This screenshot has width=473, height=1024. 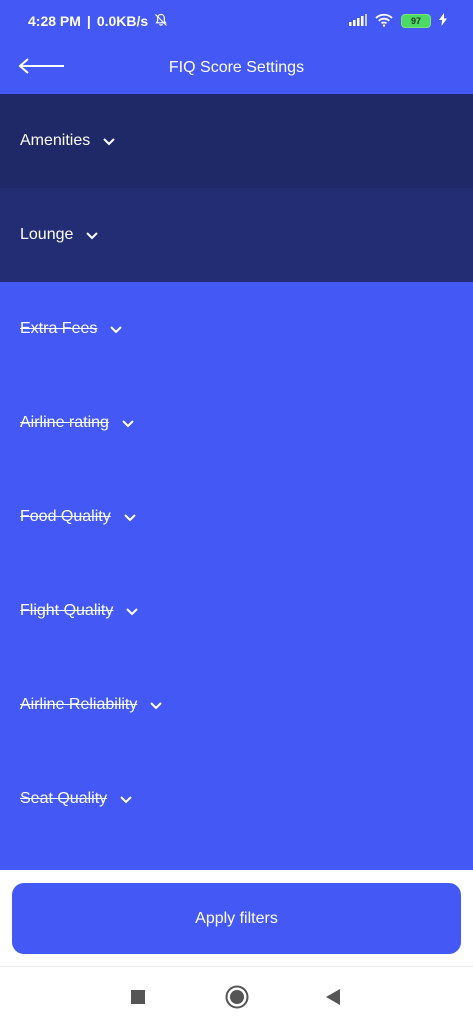 What do you see at coordinates (65, 516) in the screenshot?
I see `filter-label: Food Quality` at bounding box center [65, 516].